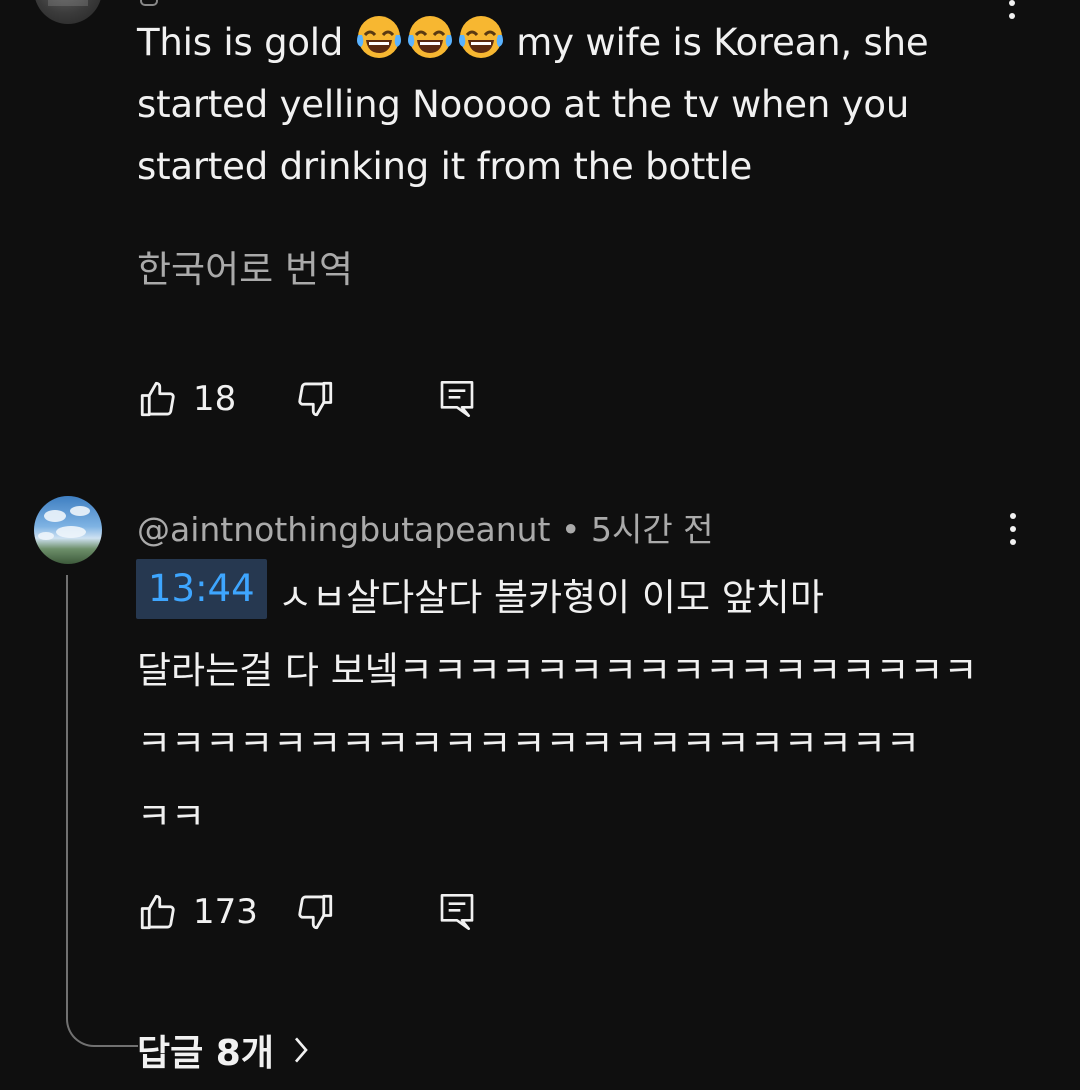  What do you see at coordinates (201, 589) in the screenshot?
I see `timestamp-link: 13:44` at bounding box center [201, 589].